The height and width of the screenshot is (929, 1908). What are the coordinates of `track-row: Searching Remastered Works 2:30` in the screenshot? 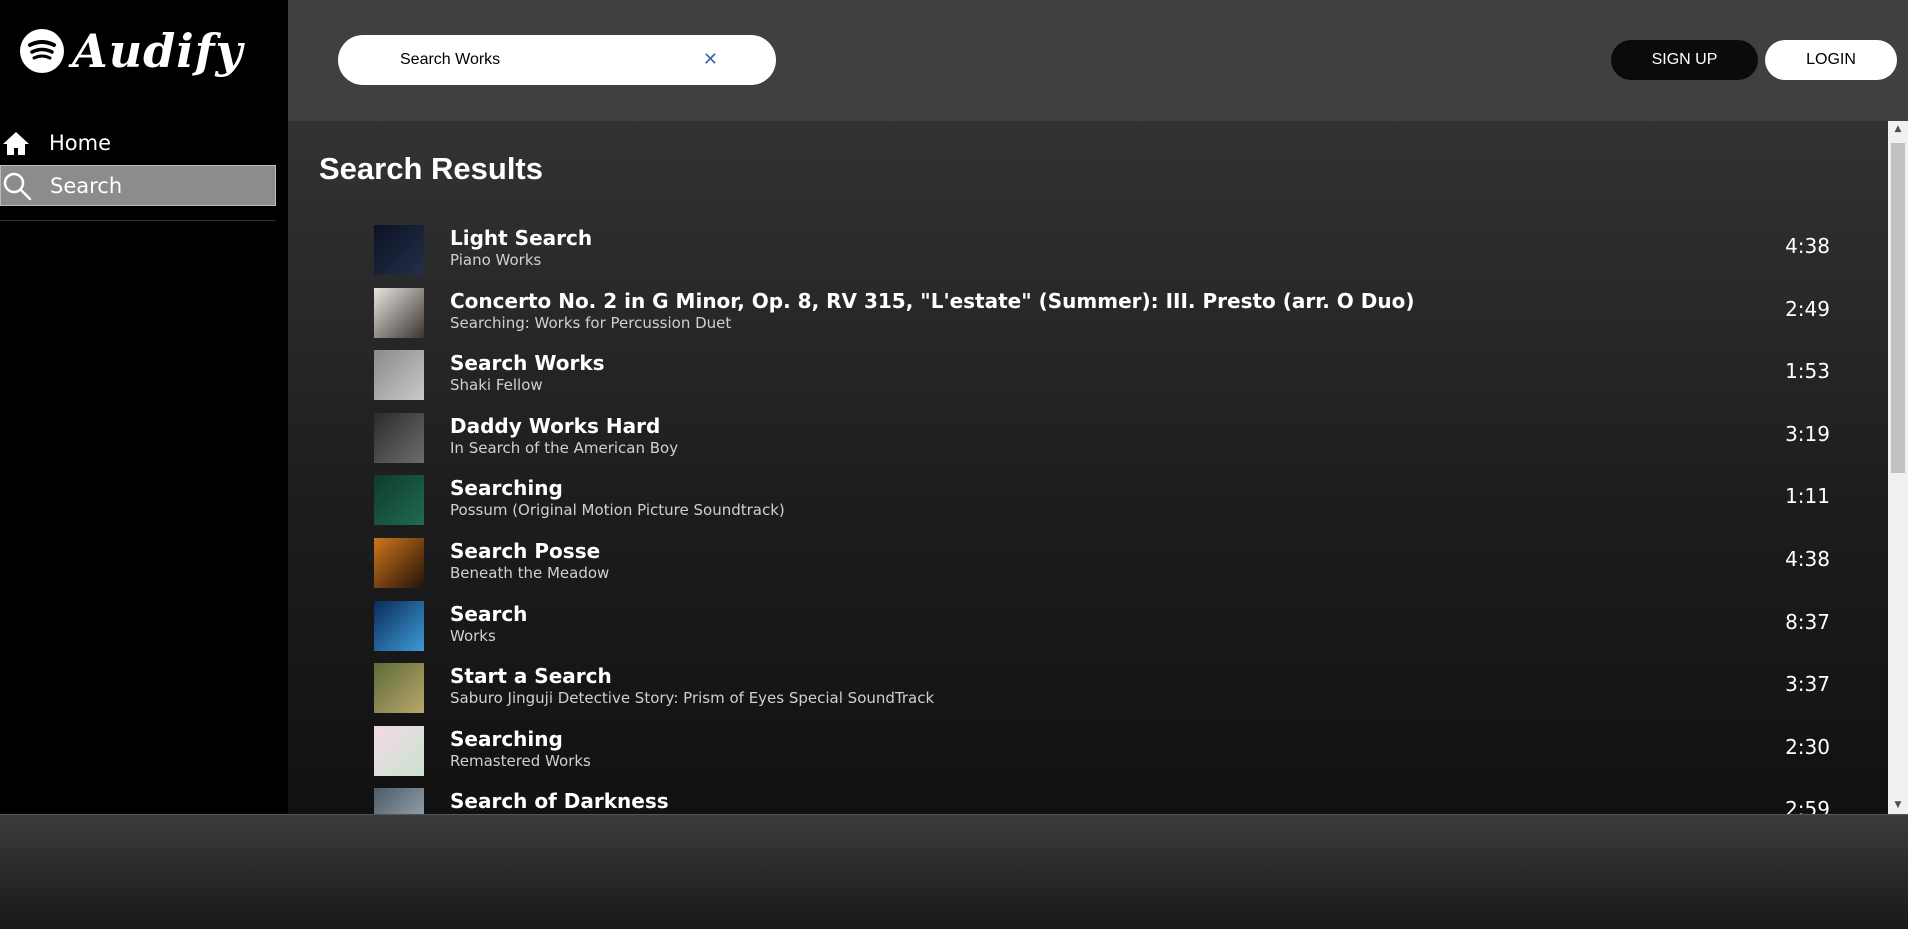 It's located at (1119, 755).